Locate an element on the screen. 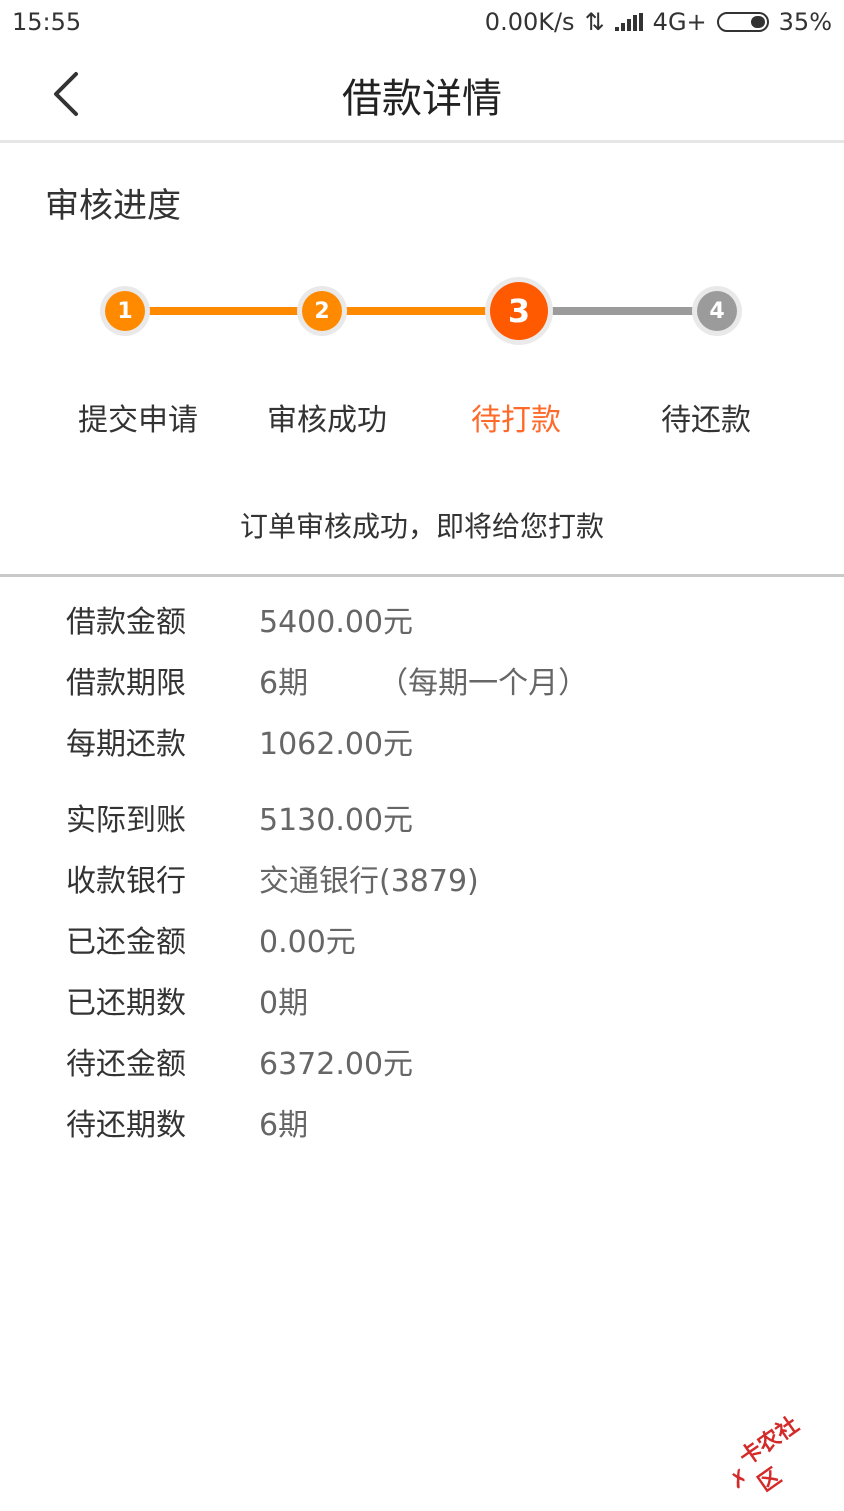  detail-label: 已还金额 is located at coordinates (162, 939).